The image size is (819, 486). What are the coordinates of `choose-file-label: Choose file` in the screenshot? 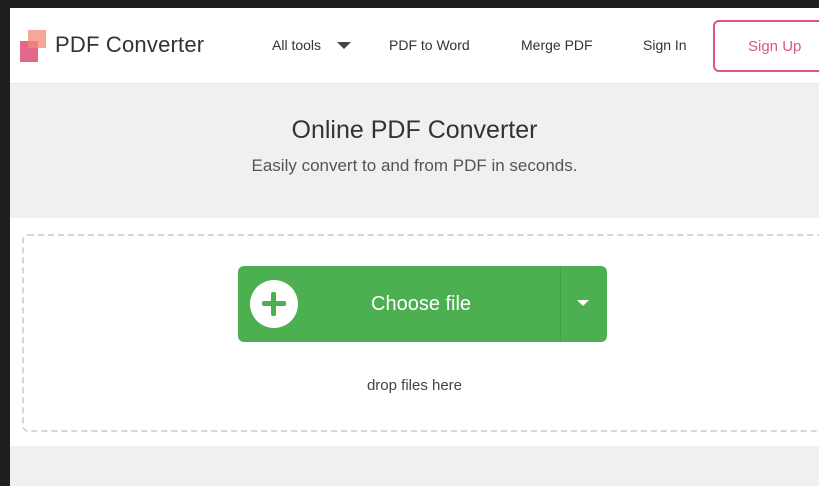 It's located at (421, 304).